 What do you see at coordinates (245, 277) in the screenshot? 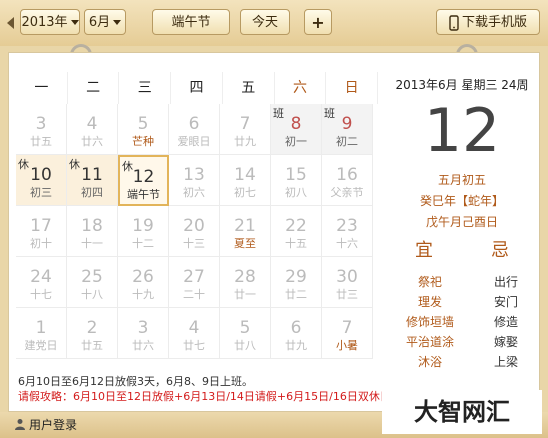
I see `day-number: 28` at bounding box center [245, 277].